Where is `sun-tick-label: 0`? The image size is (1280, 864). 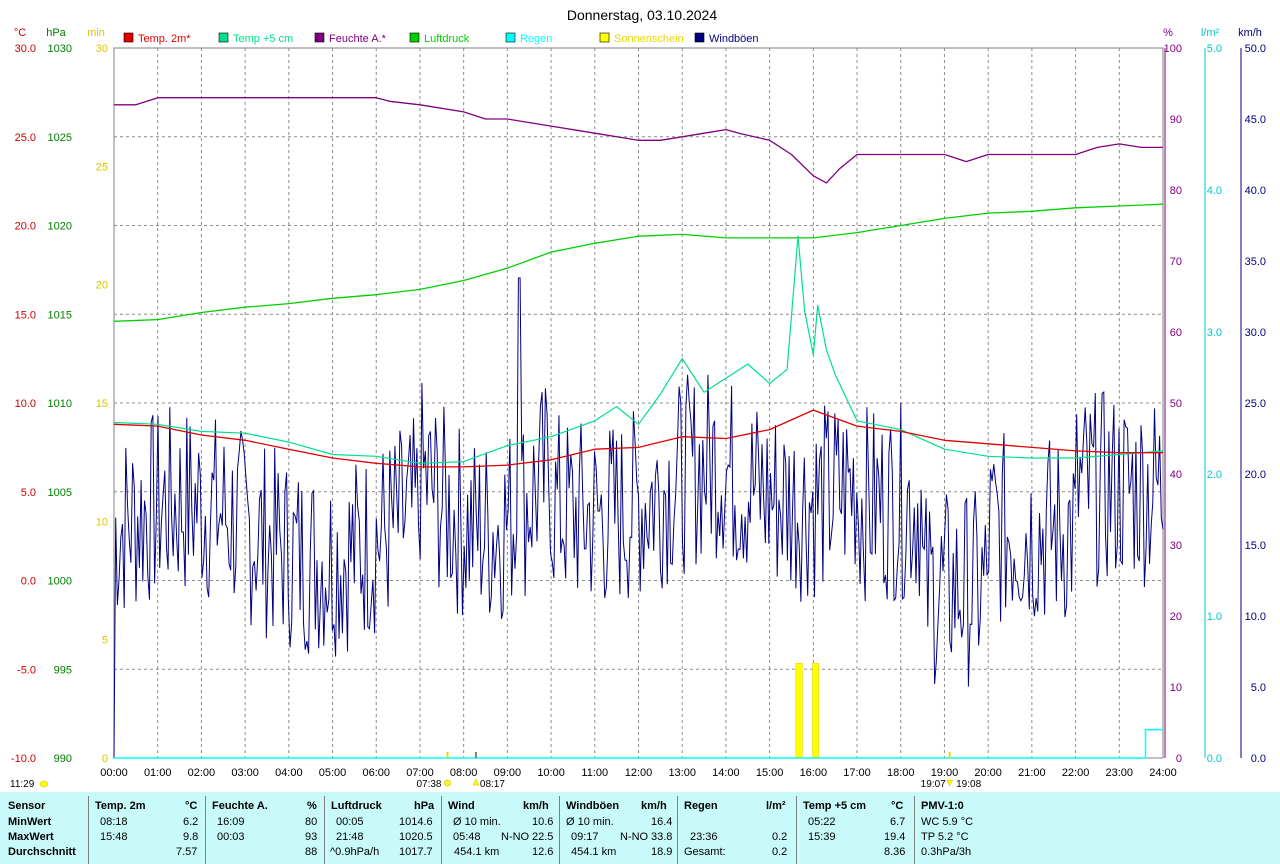
sun-tick-label: 0 is located at coordinates (105, 759).